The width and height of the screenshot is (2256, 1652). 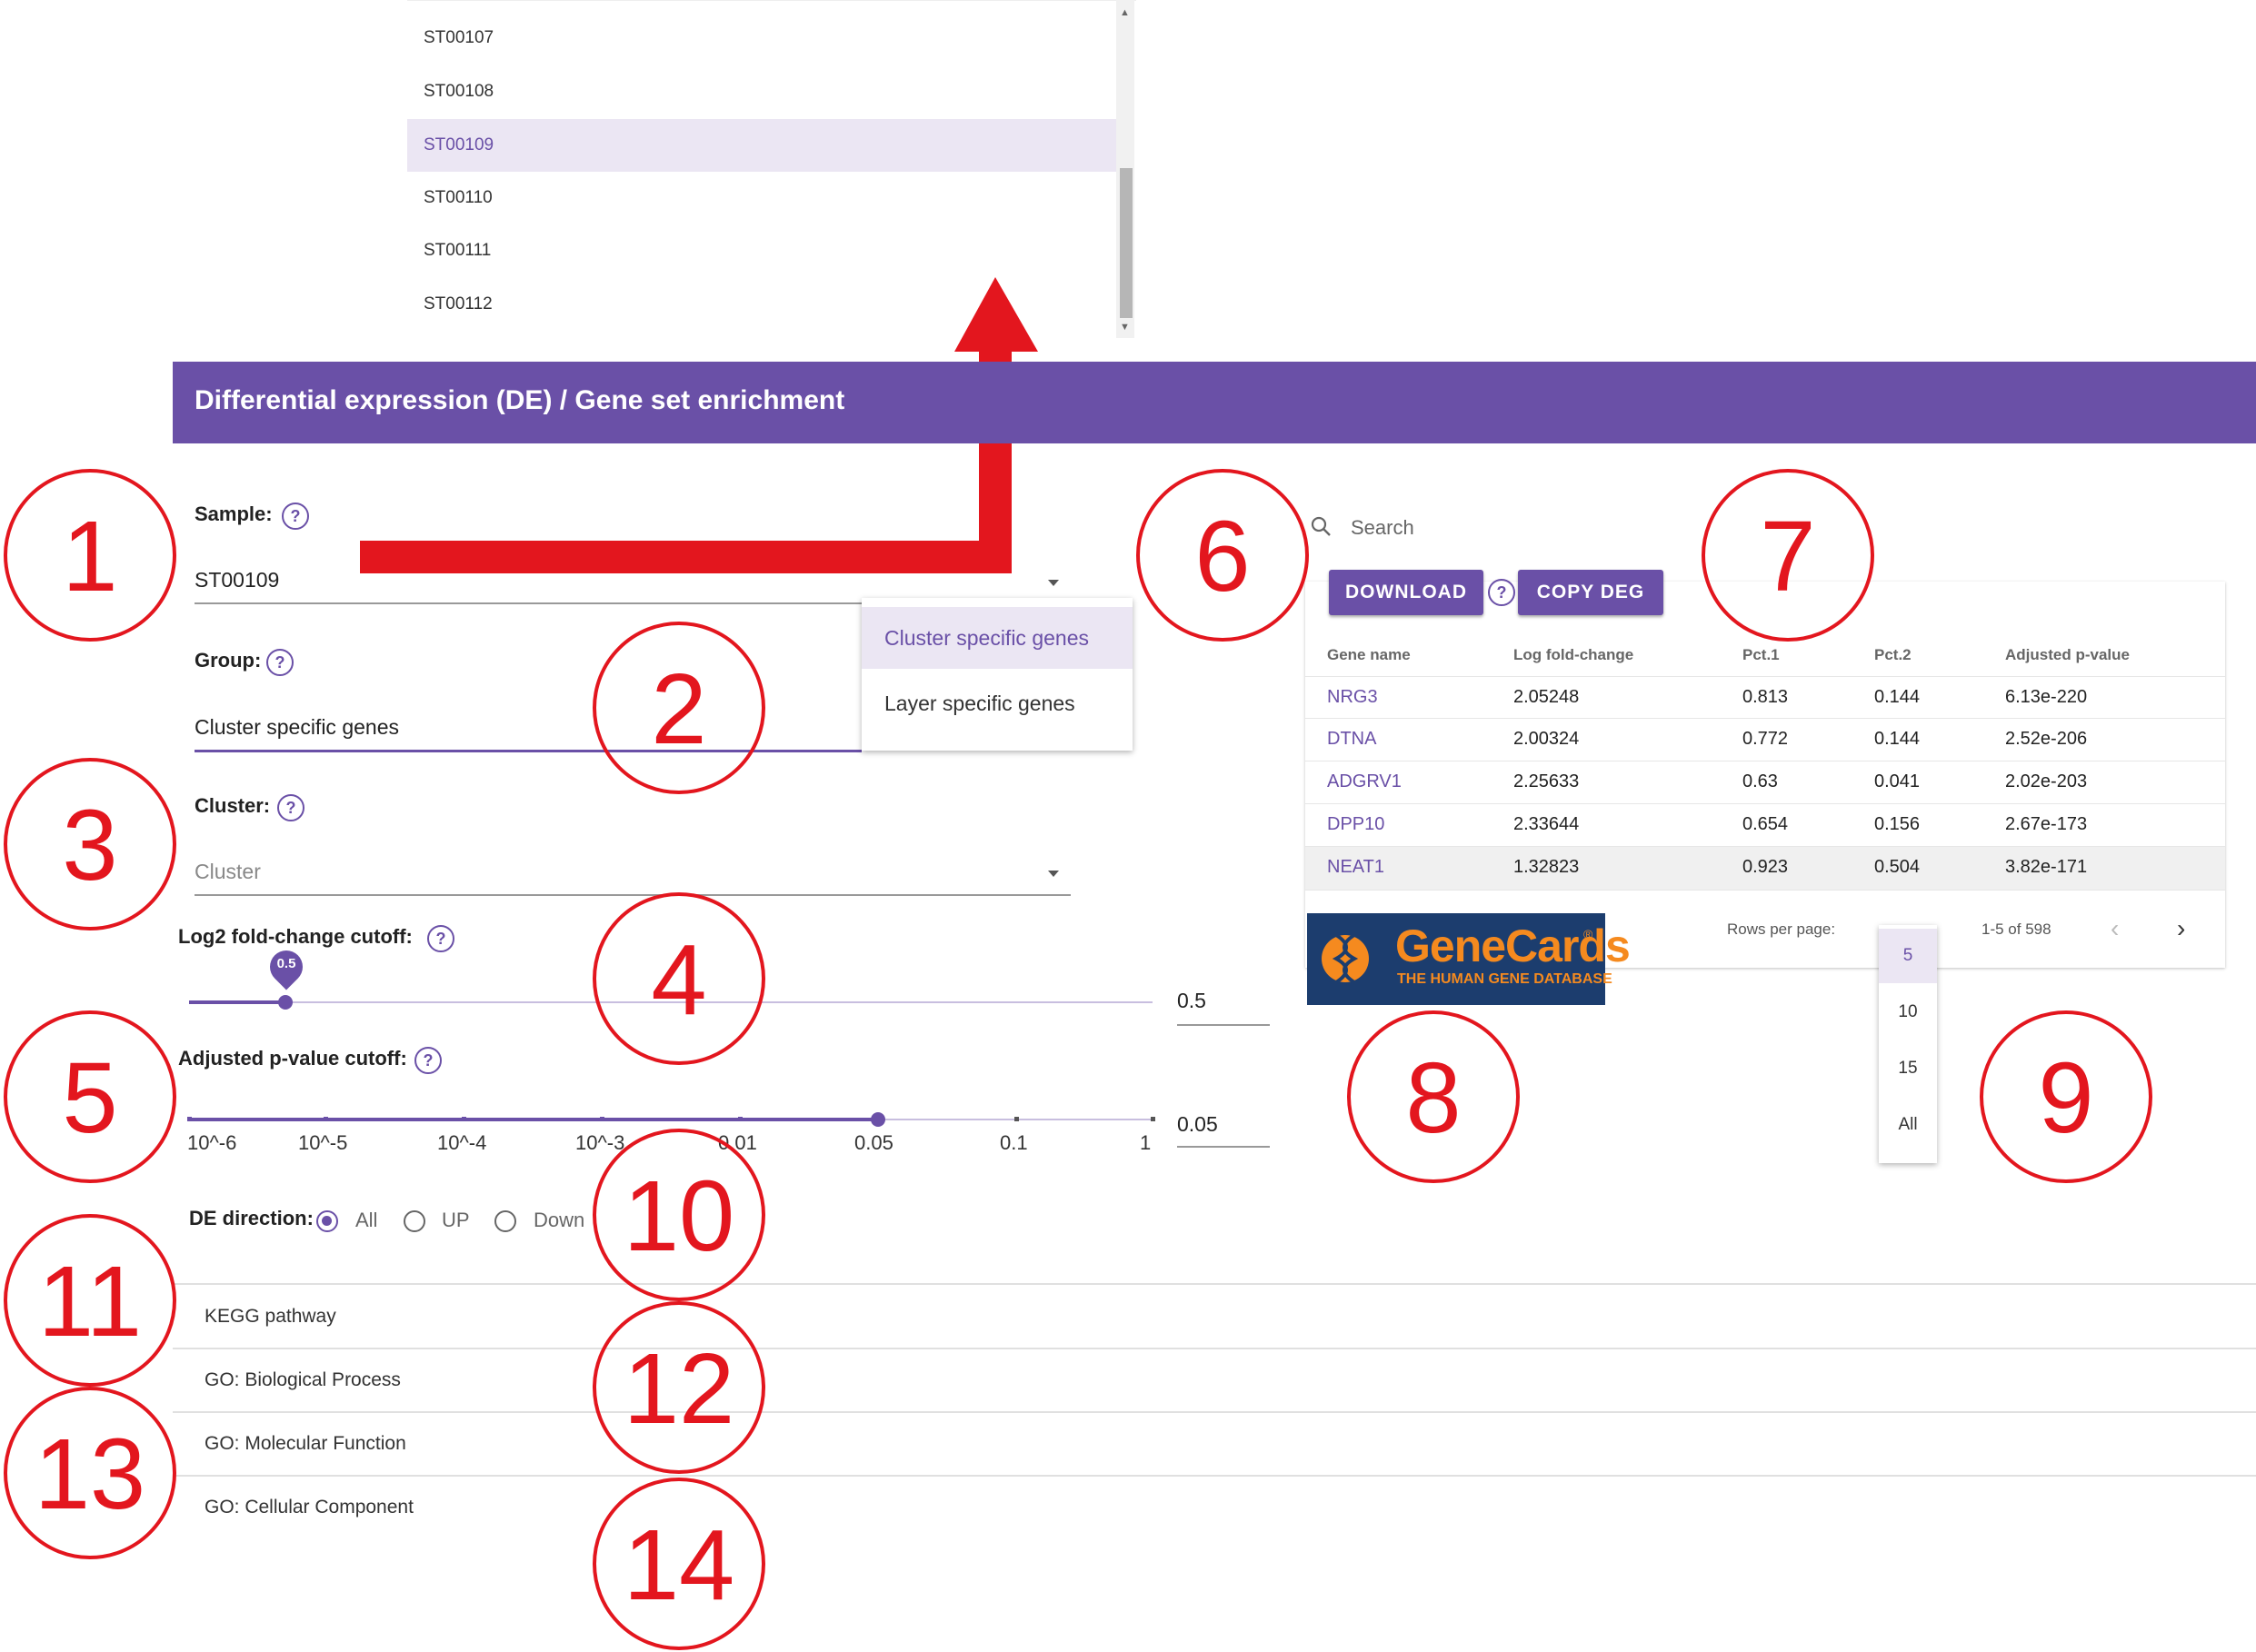 I want to click on sample-select: ST00109, so click(x=237, y=580).